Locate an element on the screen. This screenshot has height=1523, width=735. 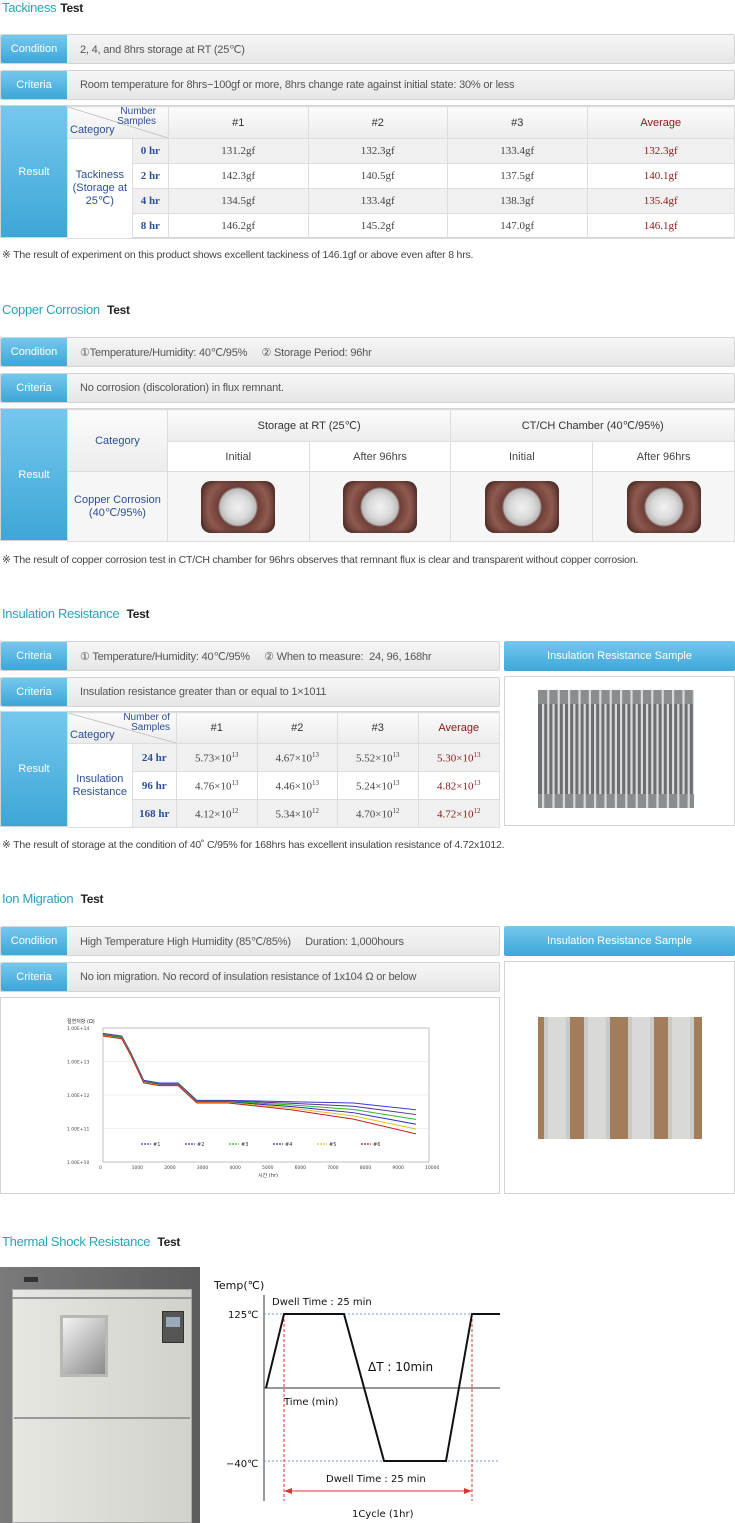
x-tick-label: 2000 is located at coordinates (170, 1168).